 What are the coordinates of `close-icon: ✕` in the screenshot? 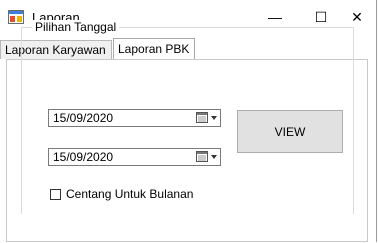 It's located at (357, 16).